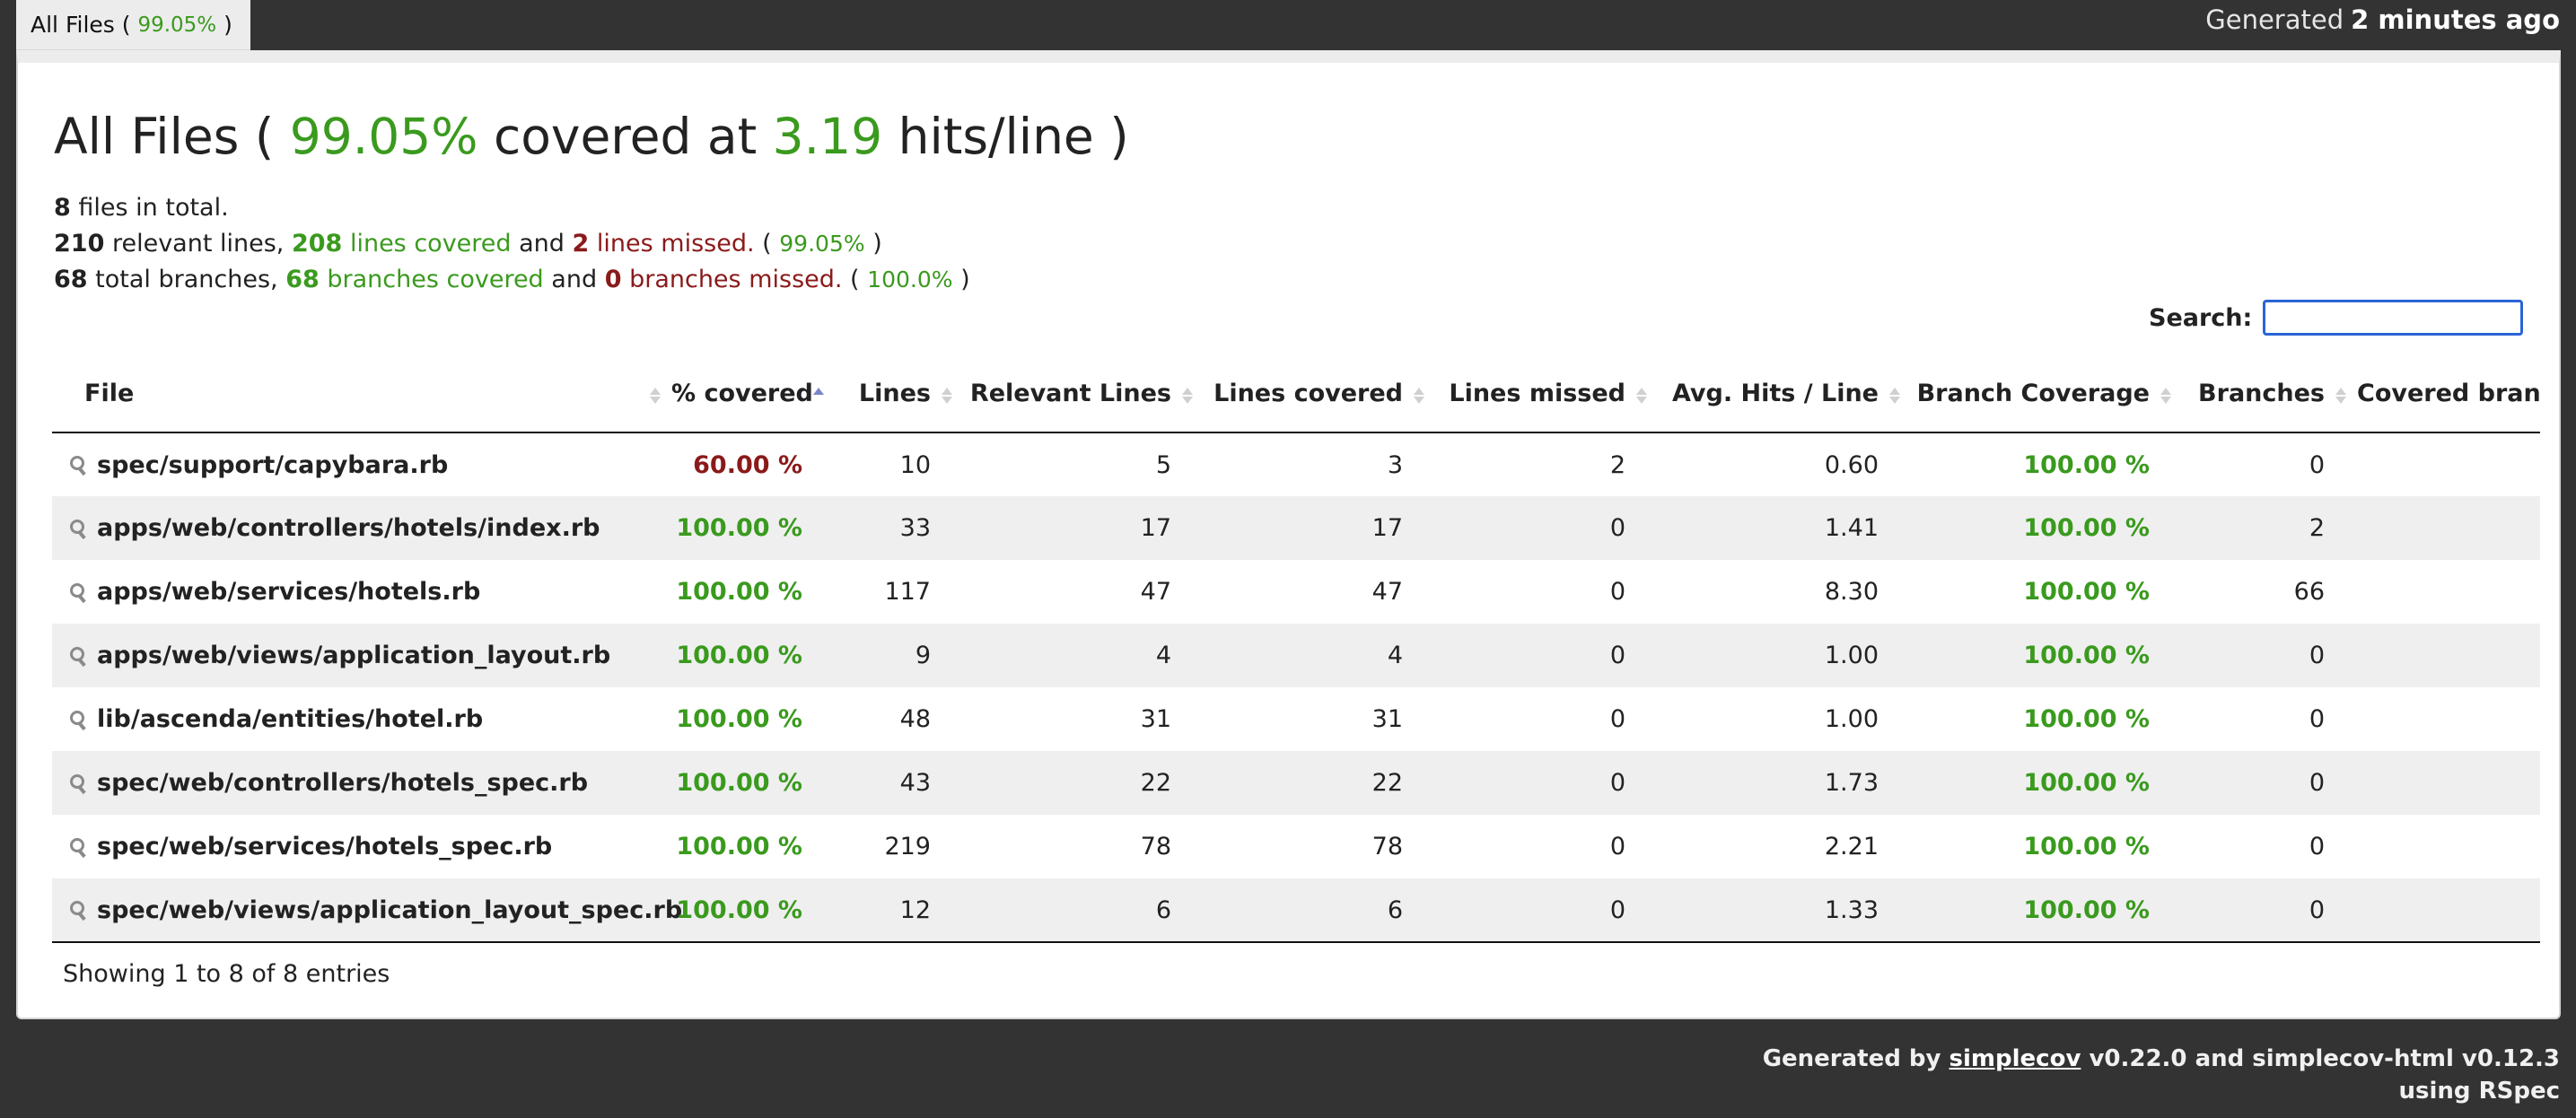 Image resolution: width=2576 pixels, height=1118 pixels. What do you see at coordinates (1784, 783) in the screenshot?
I see `cell-avg: 1.73` at bounding box center [1784, 783].